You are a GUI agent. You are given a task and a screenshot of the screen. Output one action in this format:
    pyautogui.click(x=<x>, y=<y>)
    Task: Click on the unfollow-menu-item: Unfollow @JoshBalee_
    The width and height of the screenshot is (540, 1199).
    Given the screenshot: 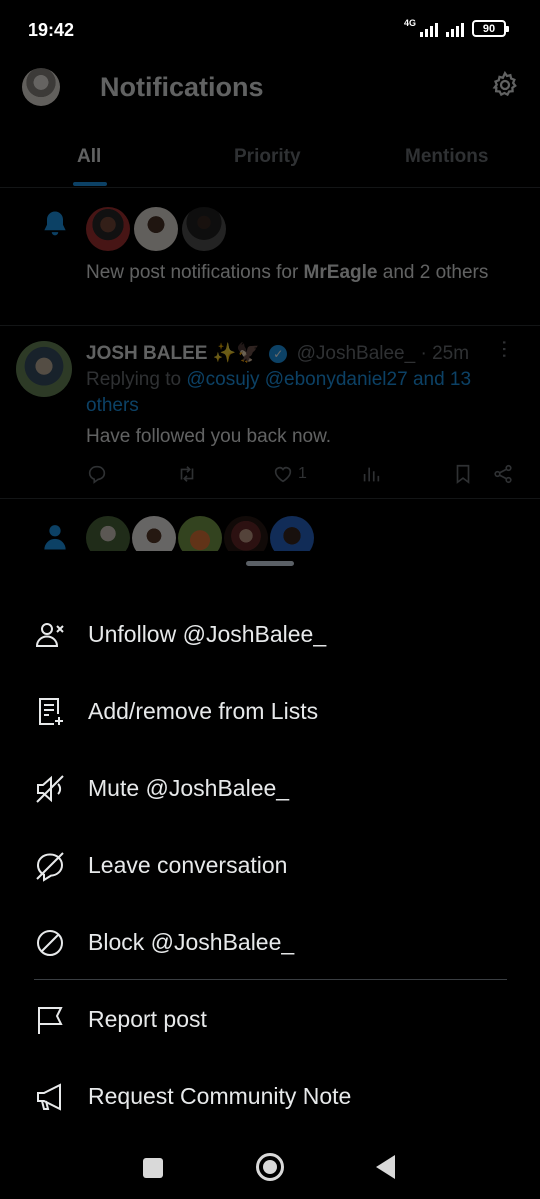 What is the action you would take?
    pyautogui.click(x=270, y=635)
    